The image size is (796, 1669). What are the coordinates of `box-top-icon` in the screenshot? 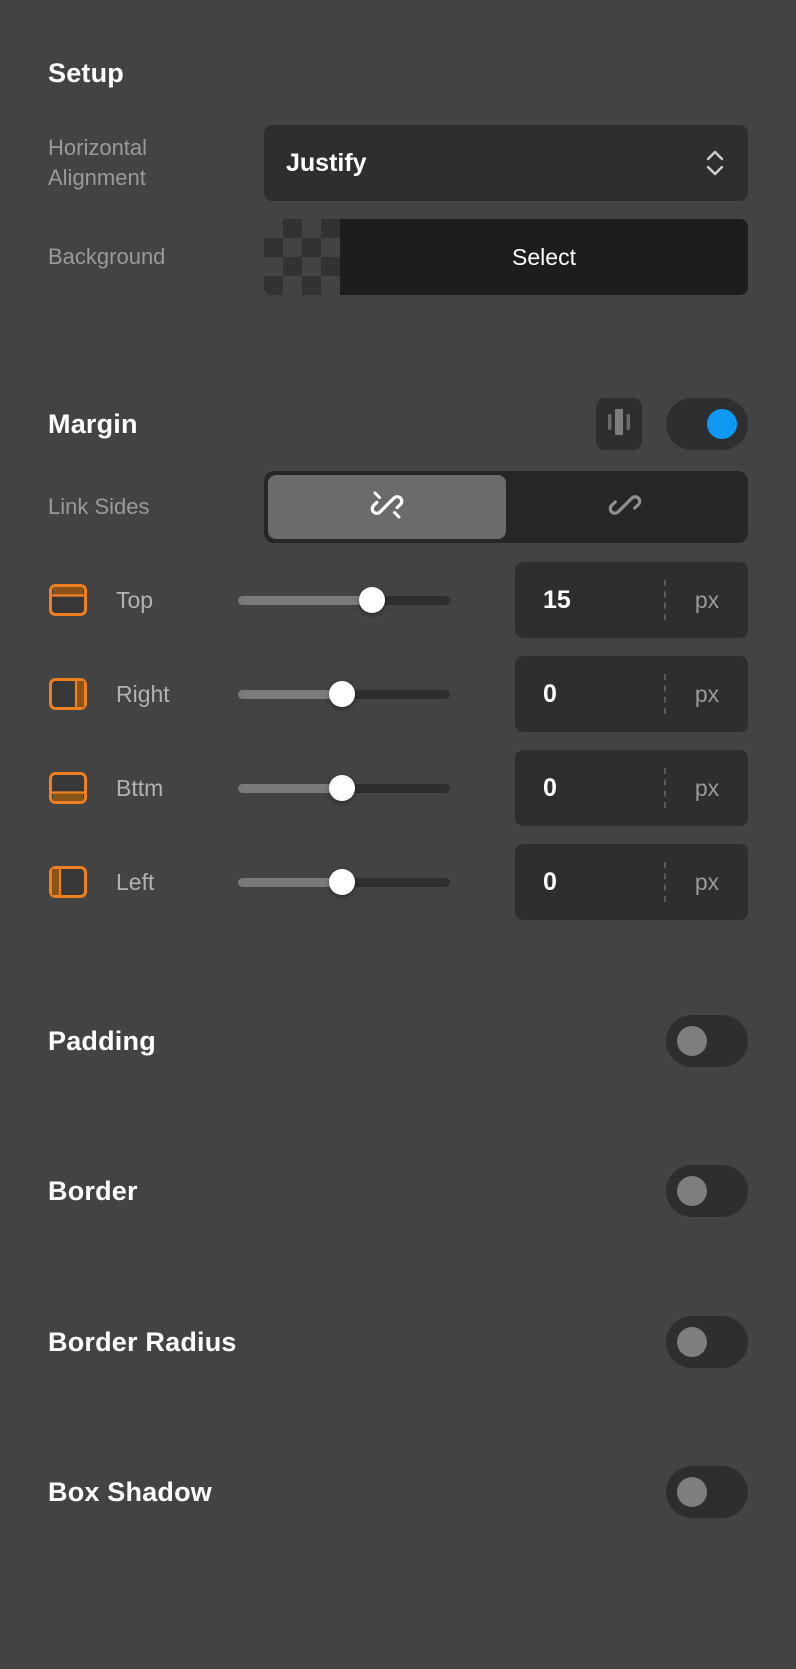 It's located at (68, 600).